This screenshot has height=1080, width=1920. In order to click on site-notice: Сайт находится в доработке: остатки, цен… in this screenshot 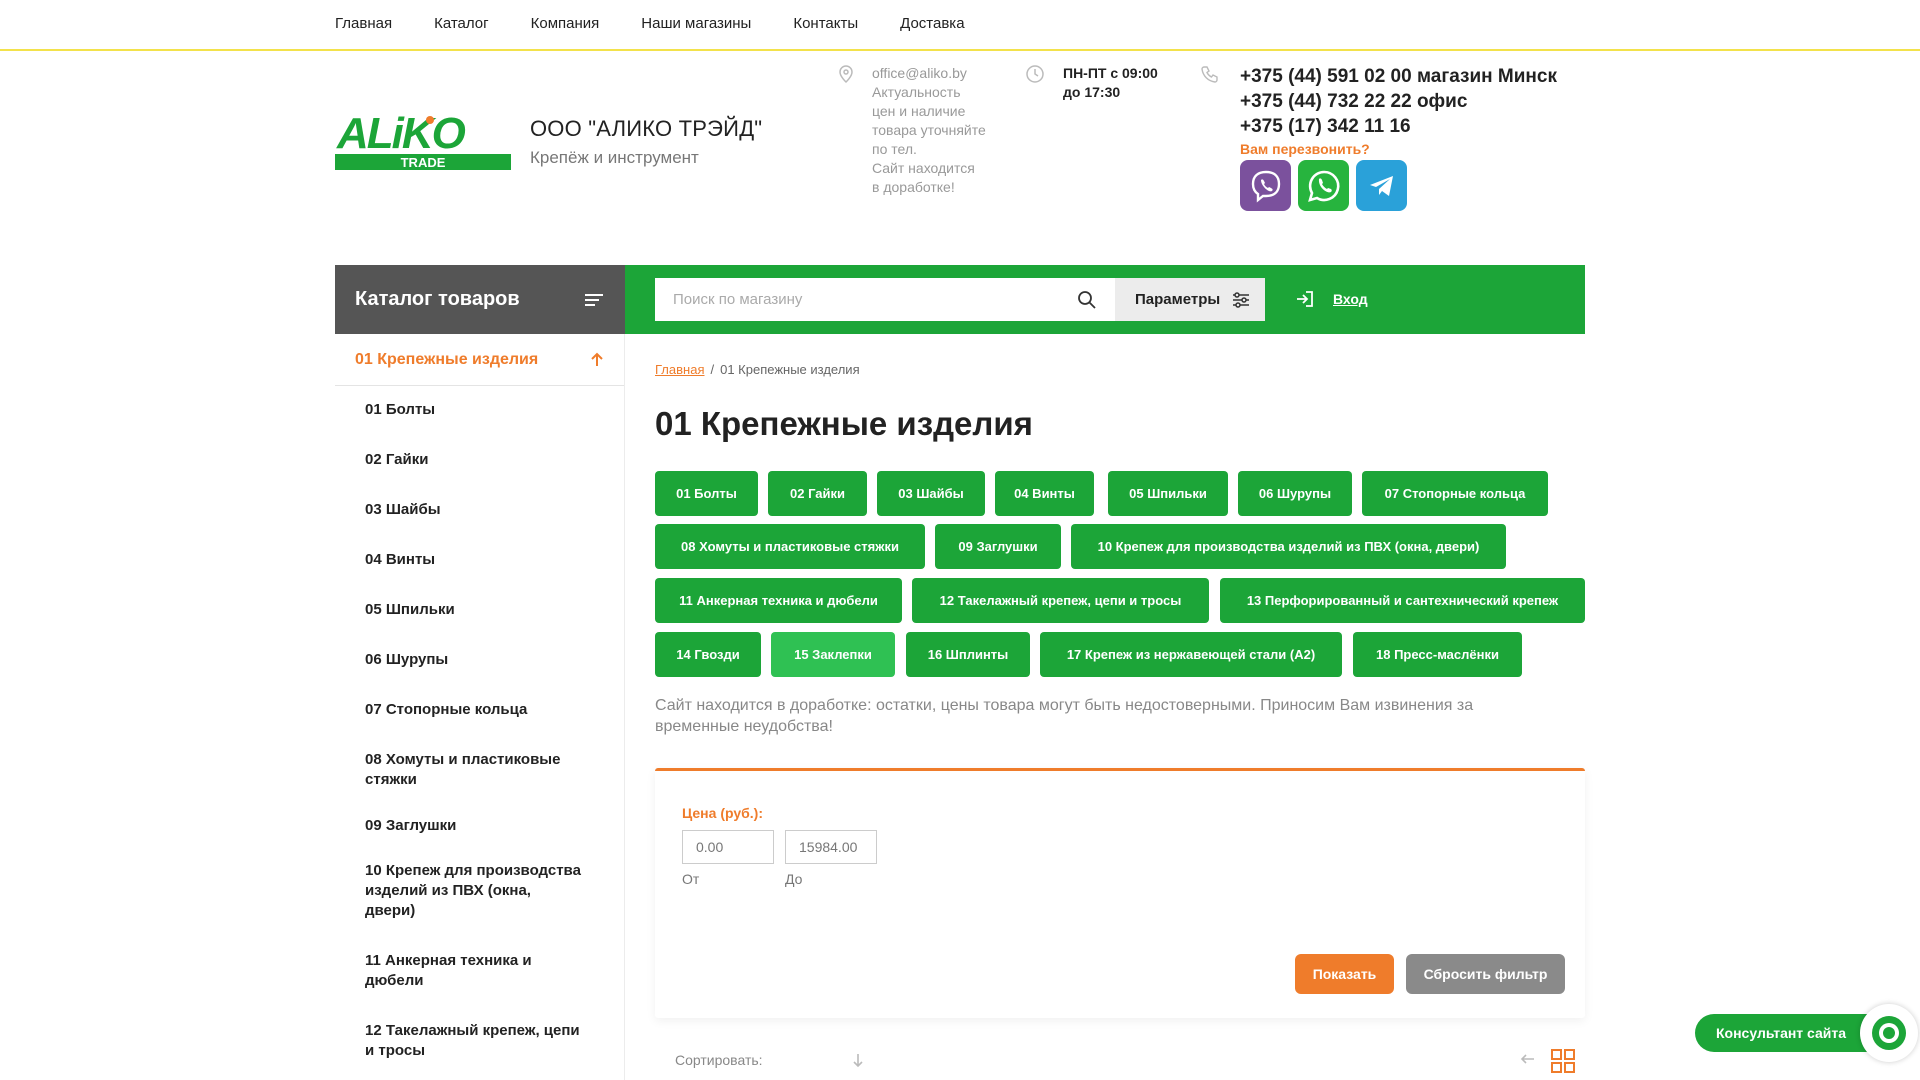, I will do `click(1064, 716)`.